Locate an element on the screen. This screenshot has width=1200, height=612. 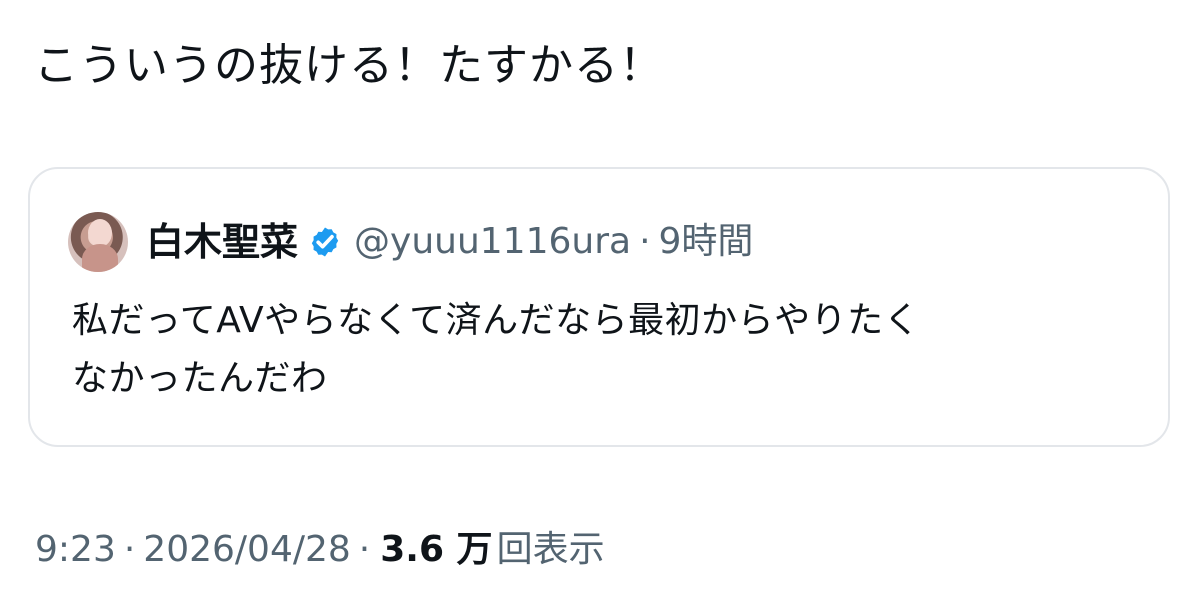
post-date: 2026/04/28 is located at coordinates (247, 550).